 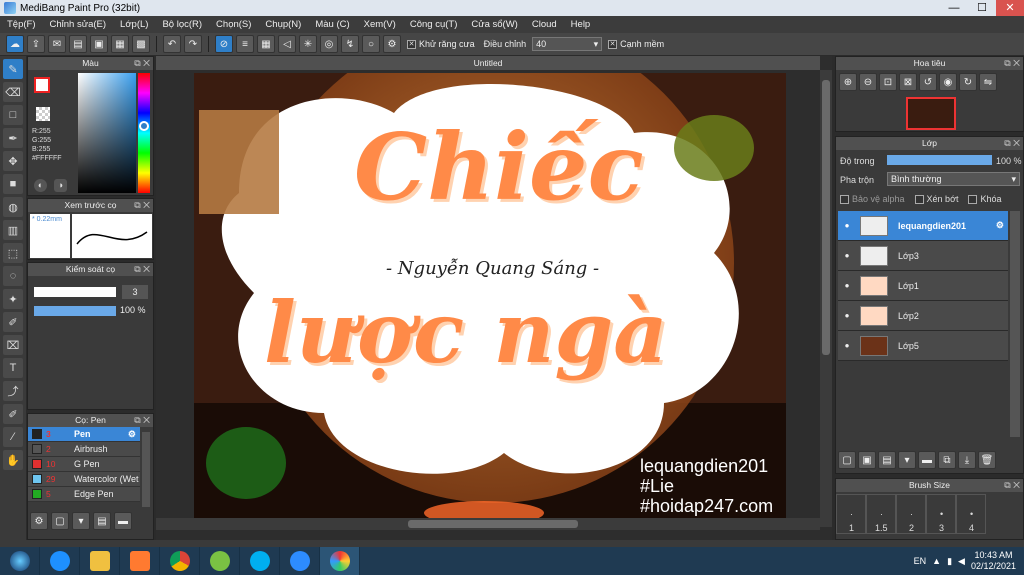 I want to click on size-value-box: 3, so click(x=135, y=292).